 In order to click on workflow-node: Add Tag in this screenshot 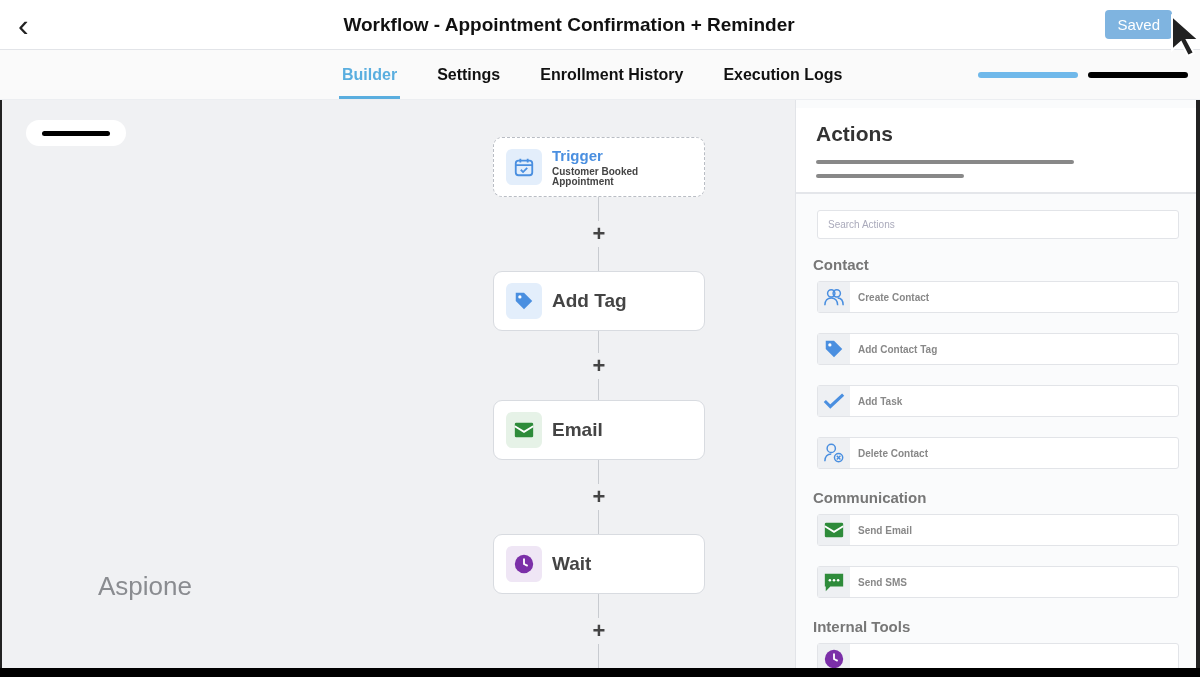, I will do `click(599, 300)`.